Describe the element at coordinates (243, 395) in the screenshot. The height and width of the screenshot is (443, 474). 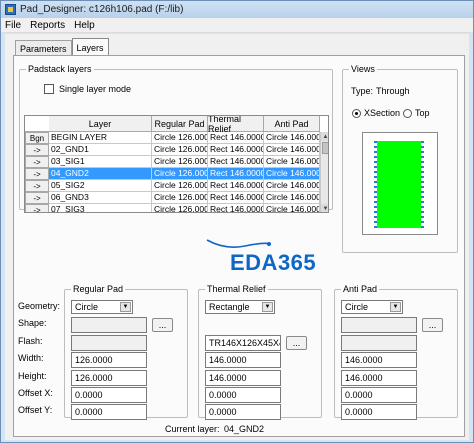
I see `thermal-offset-x-input: 0.0000` at that location.